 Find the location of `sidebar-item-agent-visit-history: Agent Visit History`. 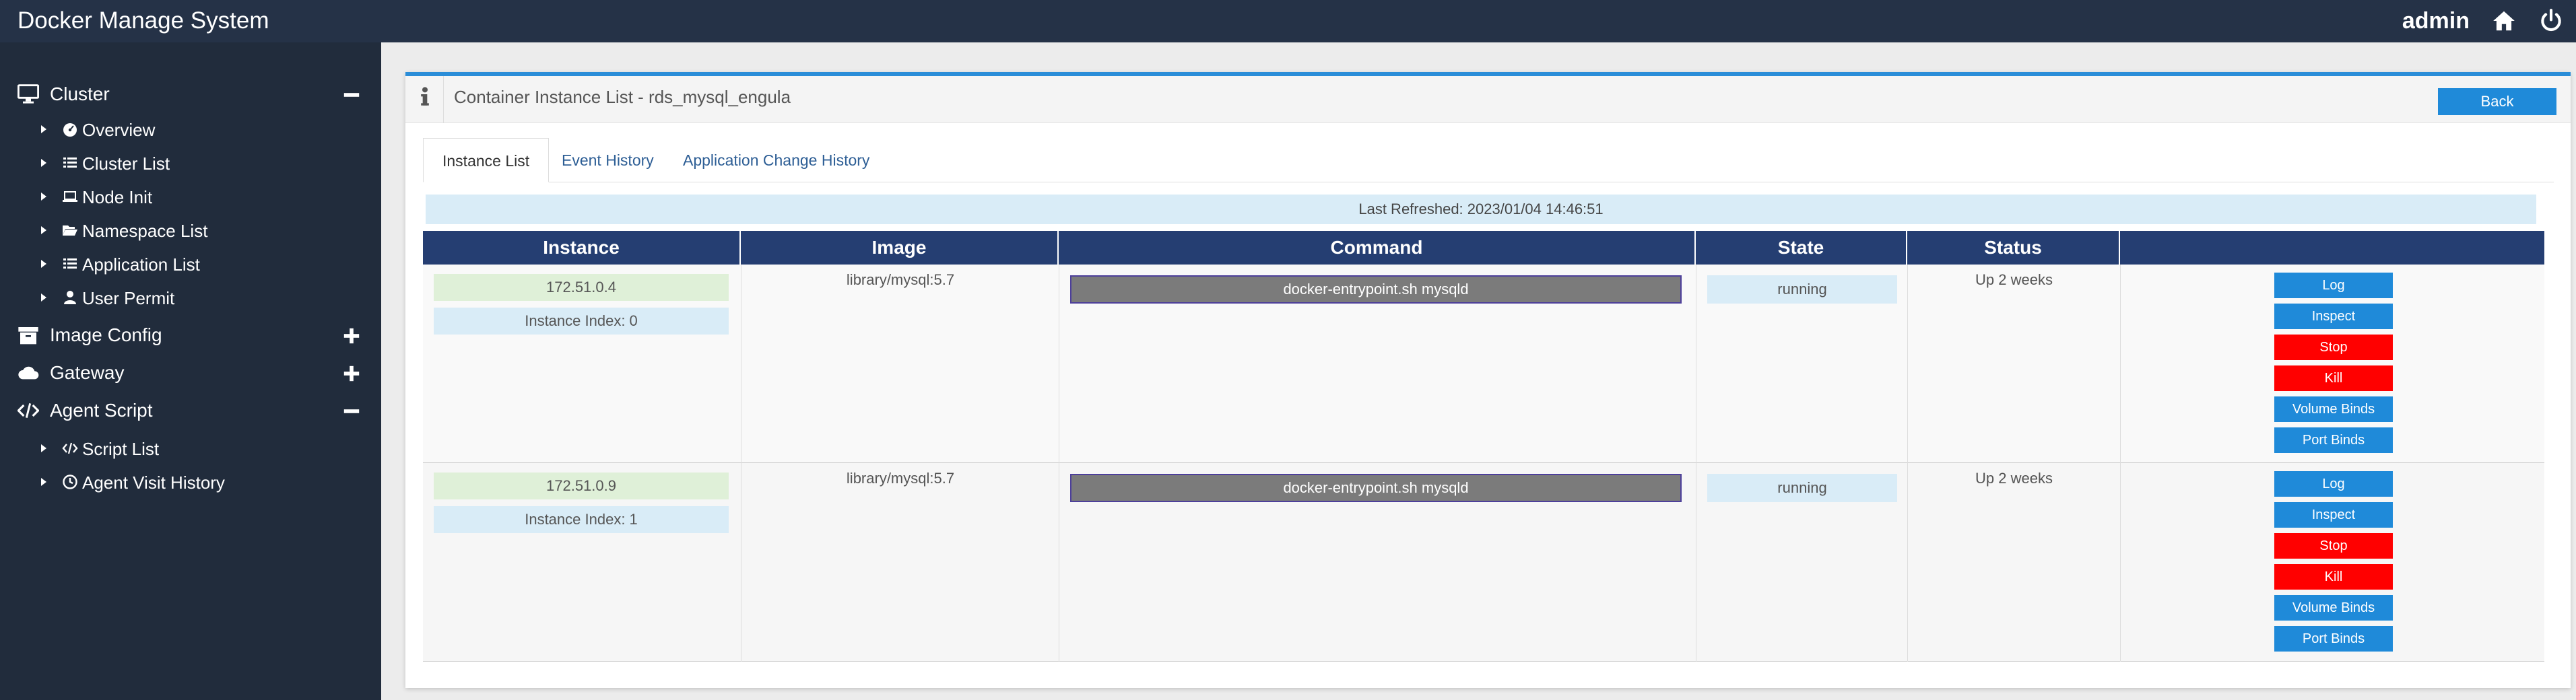

sidebar-item-agent-visit-history: Agent Visit History is located at coordinates (190, 482).